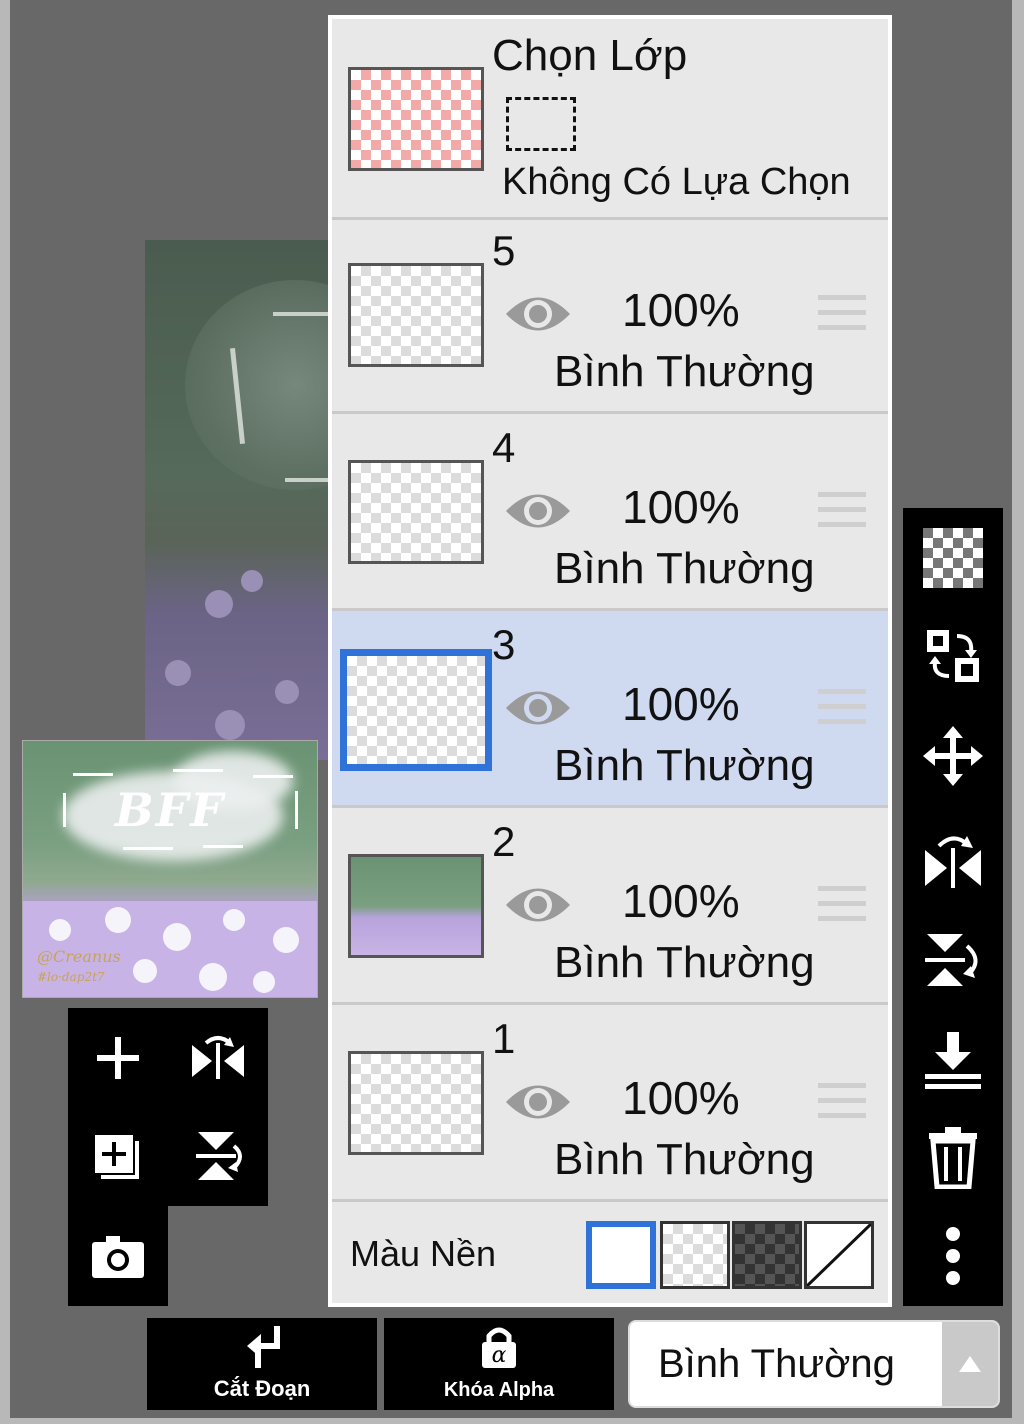  I want to click on flip-layer-horizontal-button, so click(953, 860).